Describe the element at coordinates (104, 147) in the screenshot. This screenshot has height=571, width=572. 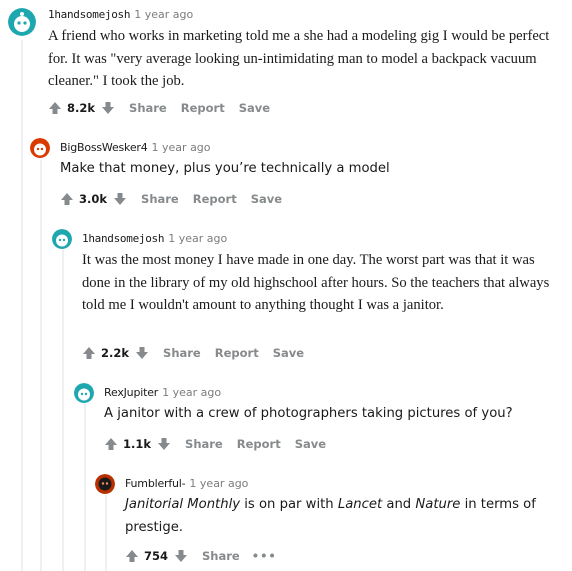
I see `username: BigBossWesker4` at that location.